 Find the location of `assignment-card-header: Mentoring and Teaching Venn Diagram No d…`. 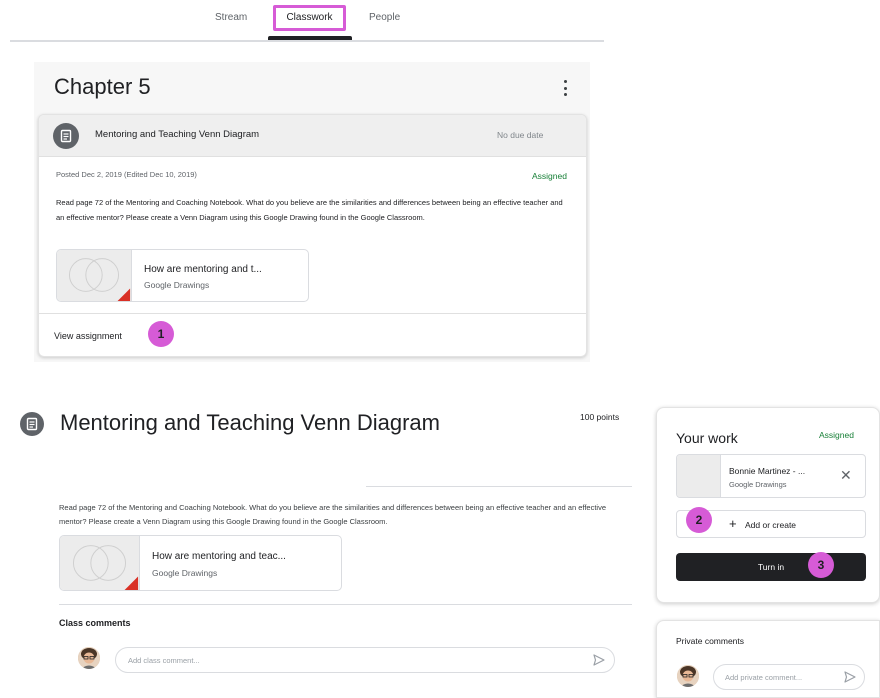

assignment-card-header: Mentoring and Teaching Venn Diagram No d… is located at coordinates (312, 136).